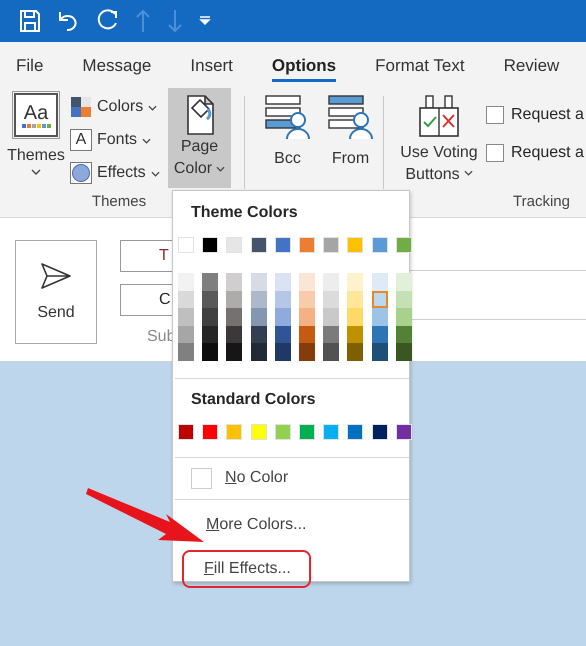 Image resolution: width=586 pixels, height=646 pixels. What do you see at coordinates (56, 292) in the screenshot?
I see `send-button: Send` at bounding box center [56, 292].